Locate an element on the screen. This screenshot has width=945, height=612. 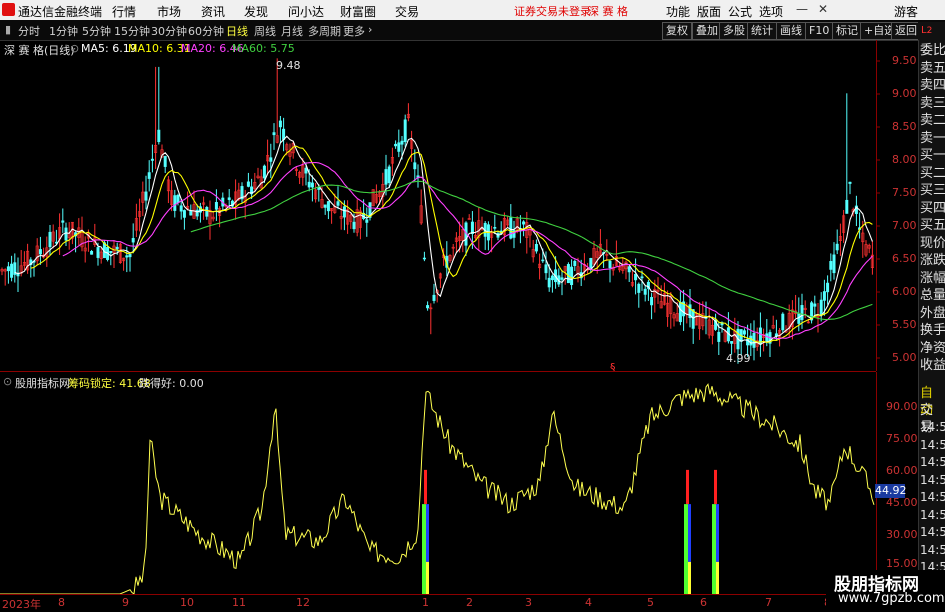
tab-period-multi: 多周期 is located at coordinates (324, 31).